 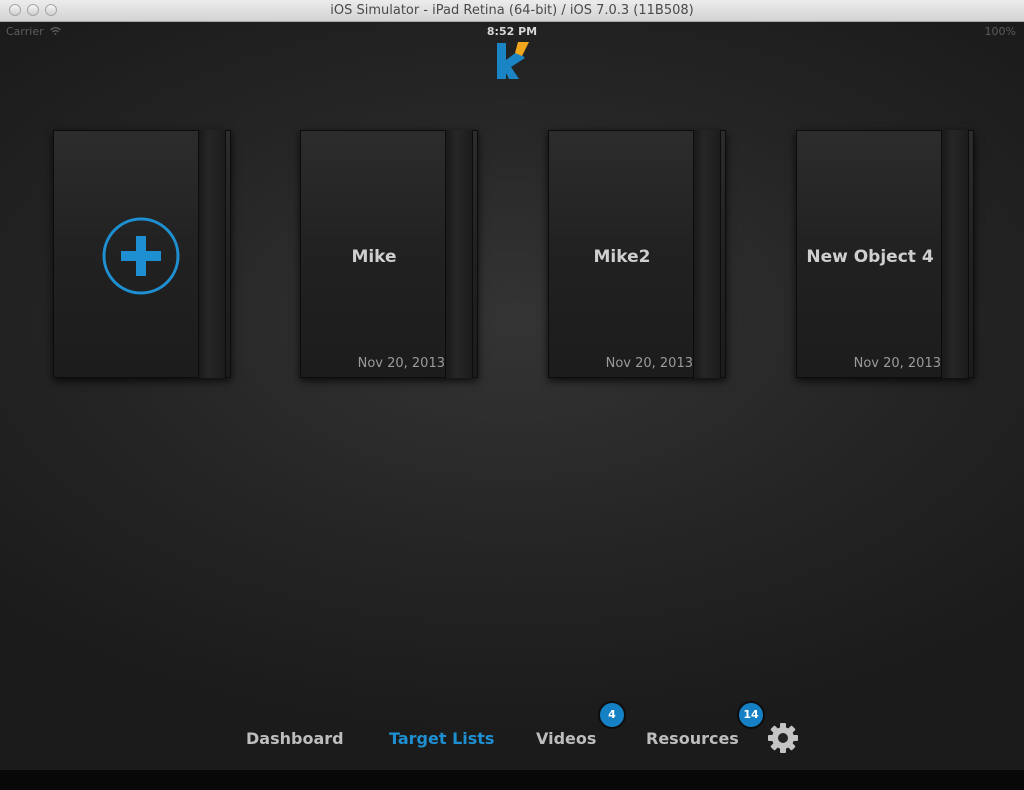 I want to click on tab-resources: Resources, so click(x=692, y=738).